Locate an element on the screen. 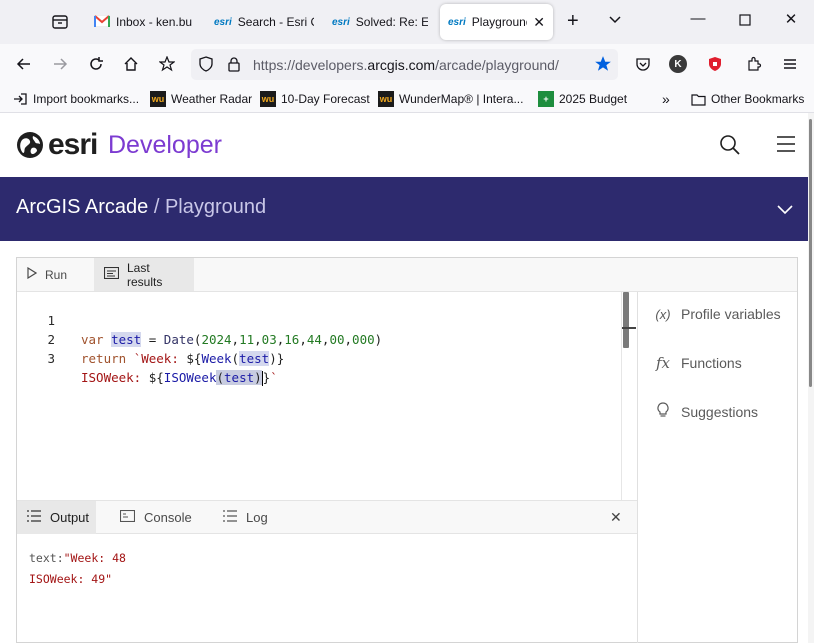 This screenshot has height=643, width=814. console-icon is located at coordinates (127, 517).